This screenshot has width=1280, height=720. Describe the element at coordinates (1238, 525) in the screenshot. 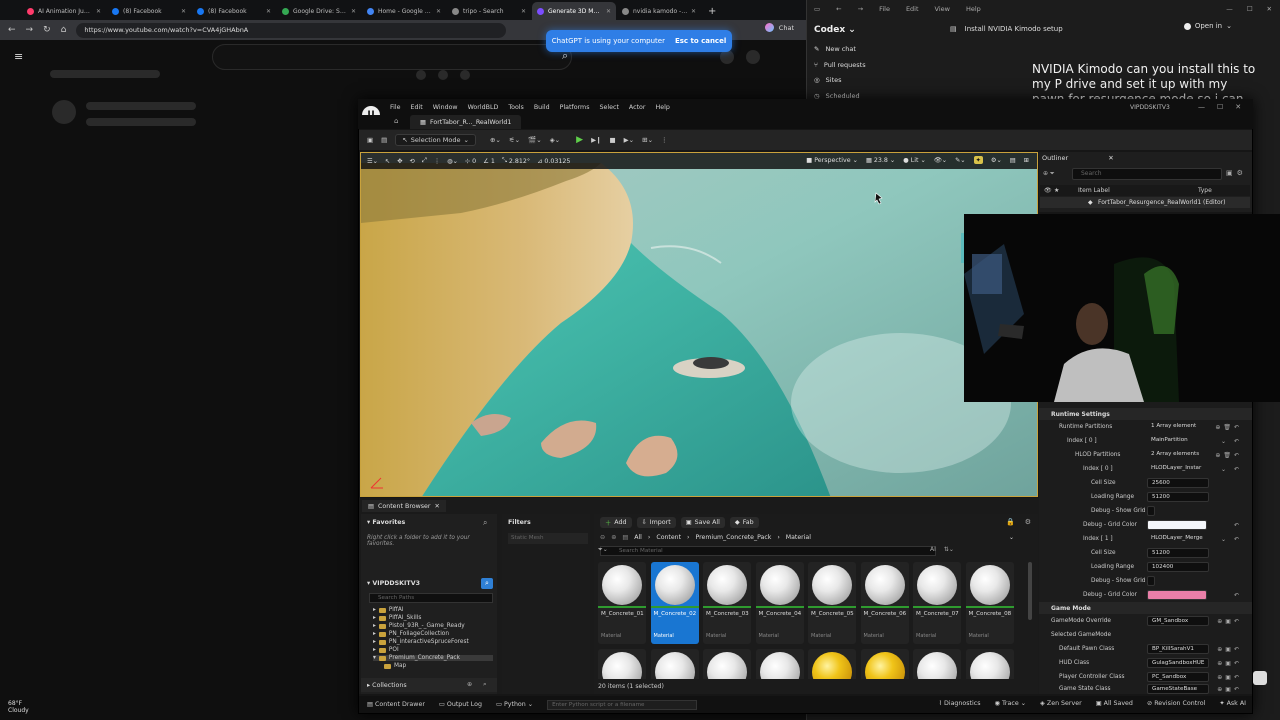

I see `reset-icon: ↶` at that location.